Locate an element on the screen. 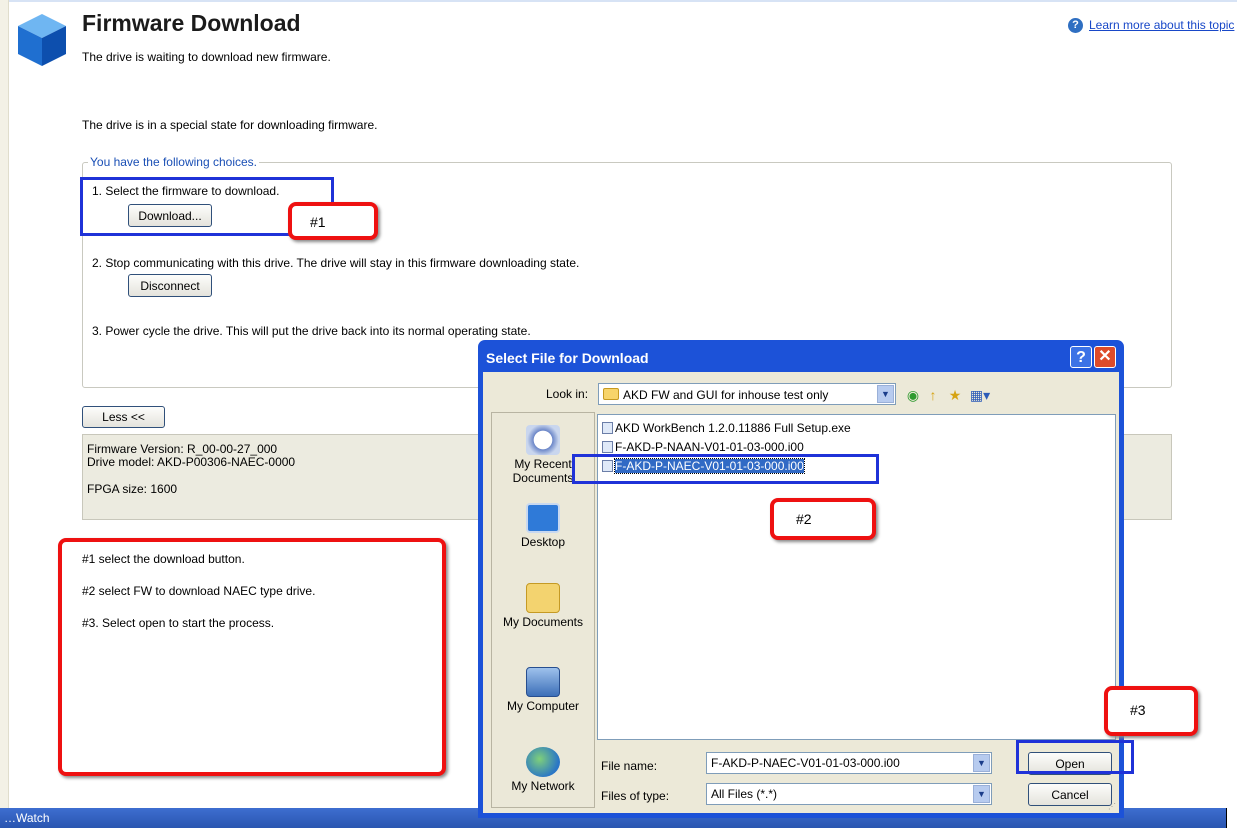 The width and height of the screenshot is (1237, 828). file-type-label: Files of type: is located at coordinates (635, 796).